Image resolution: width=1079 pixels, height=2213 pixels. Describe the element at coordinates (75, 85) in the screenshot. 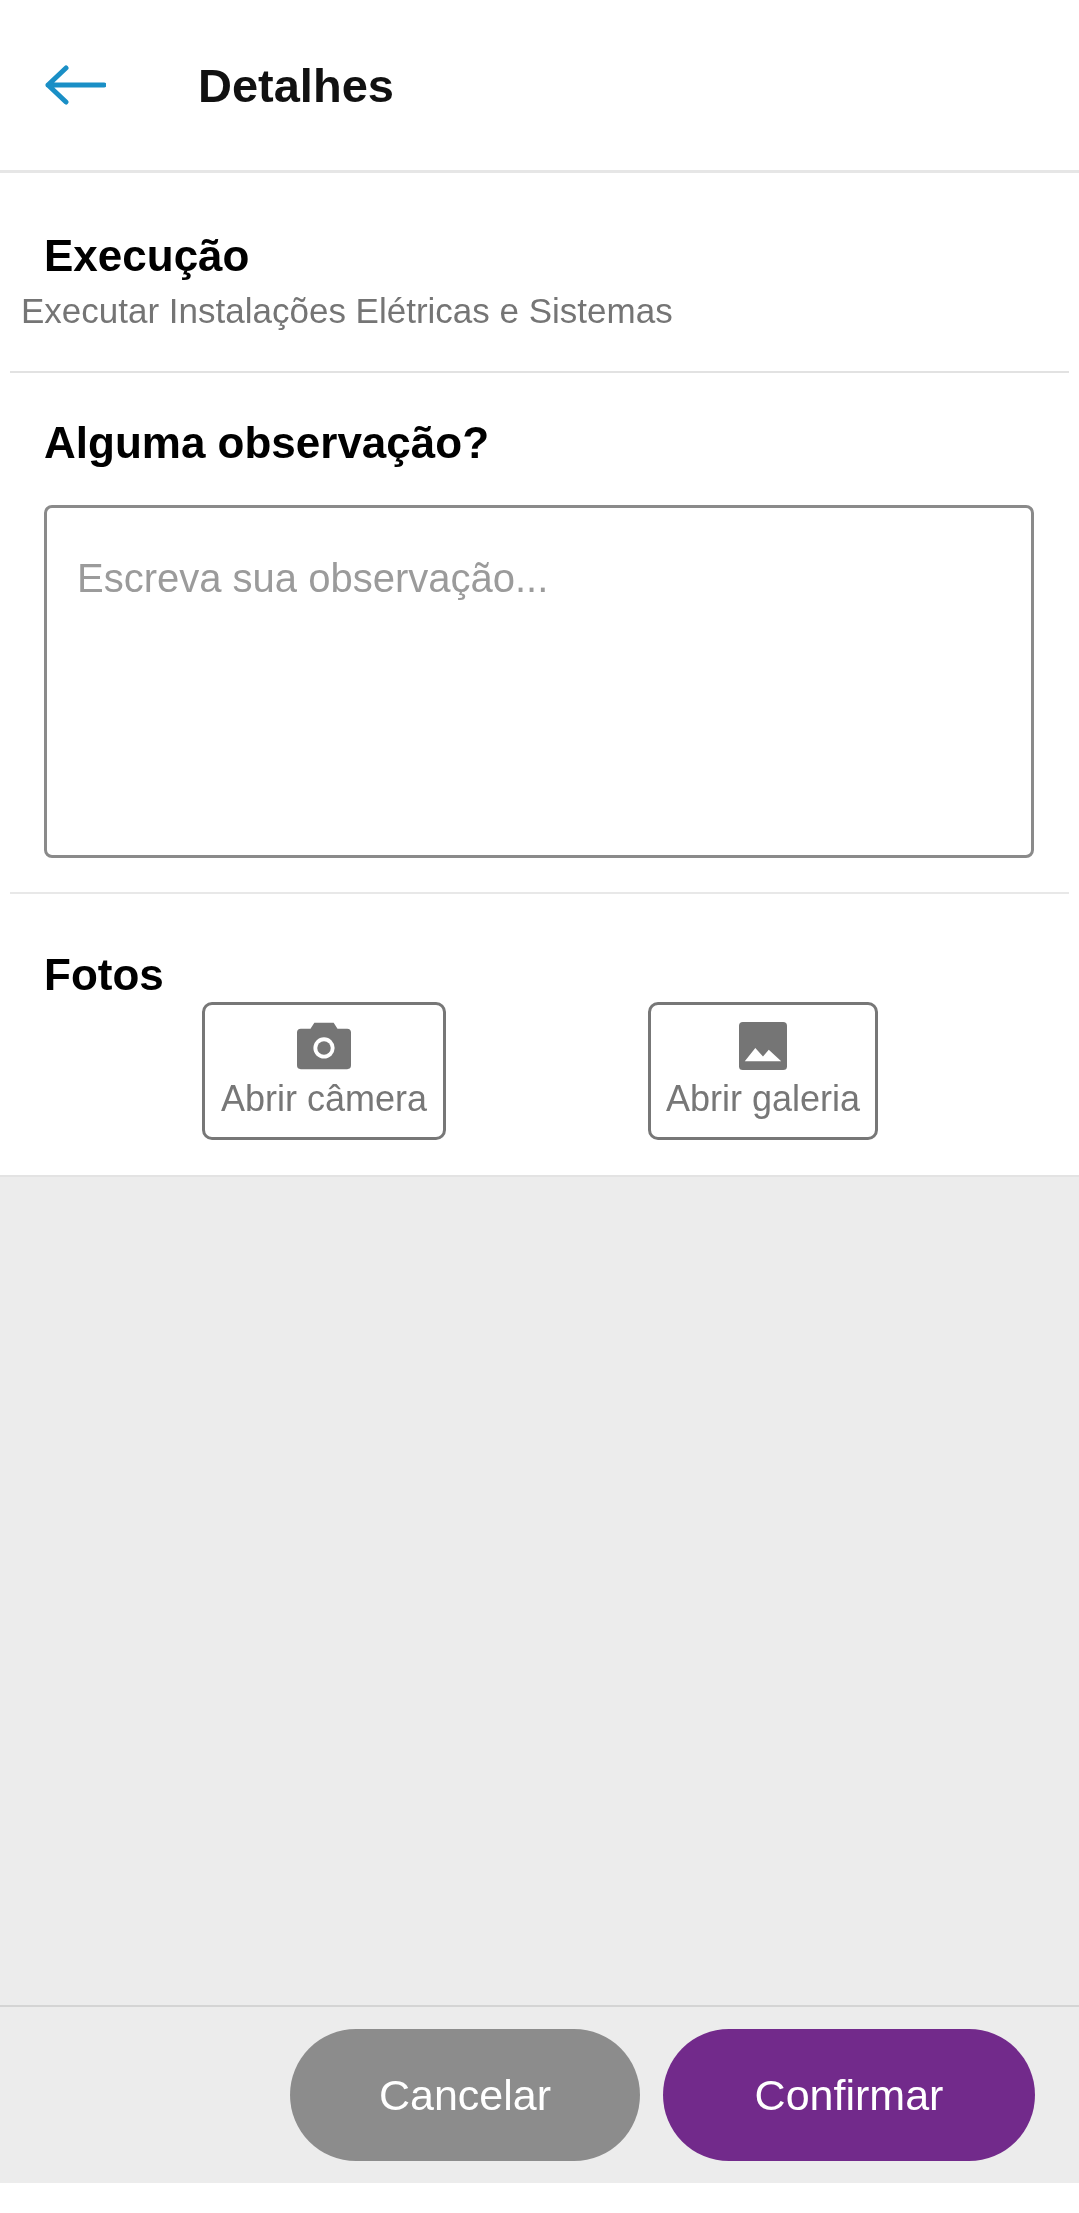

I see `back-icon` at that location.